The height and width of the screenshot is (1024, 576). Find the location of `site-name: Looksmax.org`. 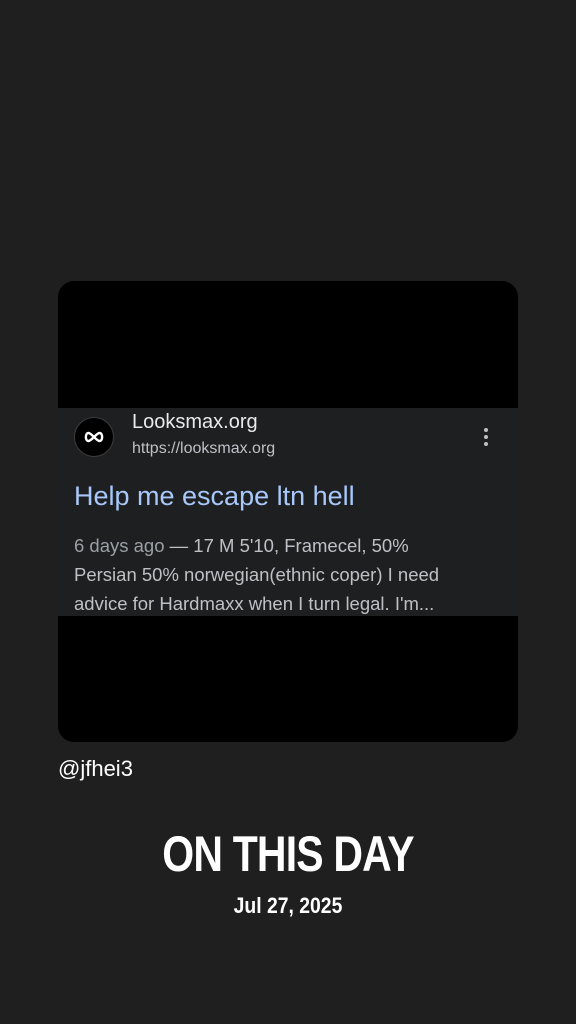

site-name: Looksmax.org is located at coordinates (195, 422).